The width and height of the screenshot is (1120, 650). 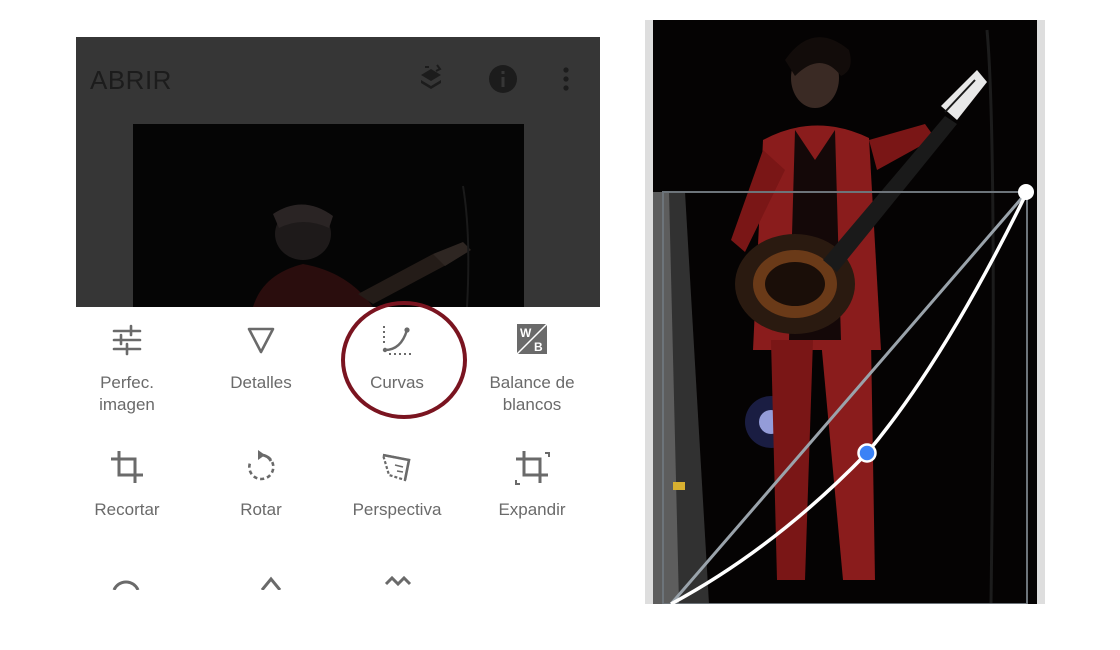 I want to click on open-button: ABRIR, so click(x=131, y=80).